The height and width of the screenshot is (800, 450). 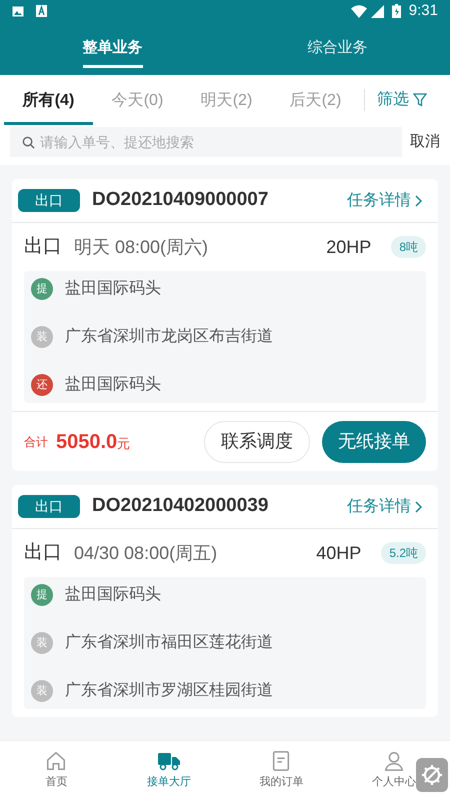 What do you see at coordinates (403, 553) in the screenshot?
I see `weight-badge: 5.2吨` at bounding box center [403, 553].